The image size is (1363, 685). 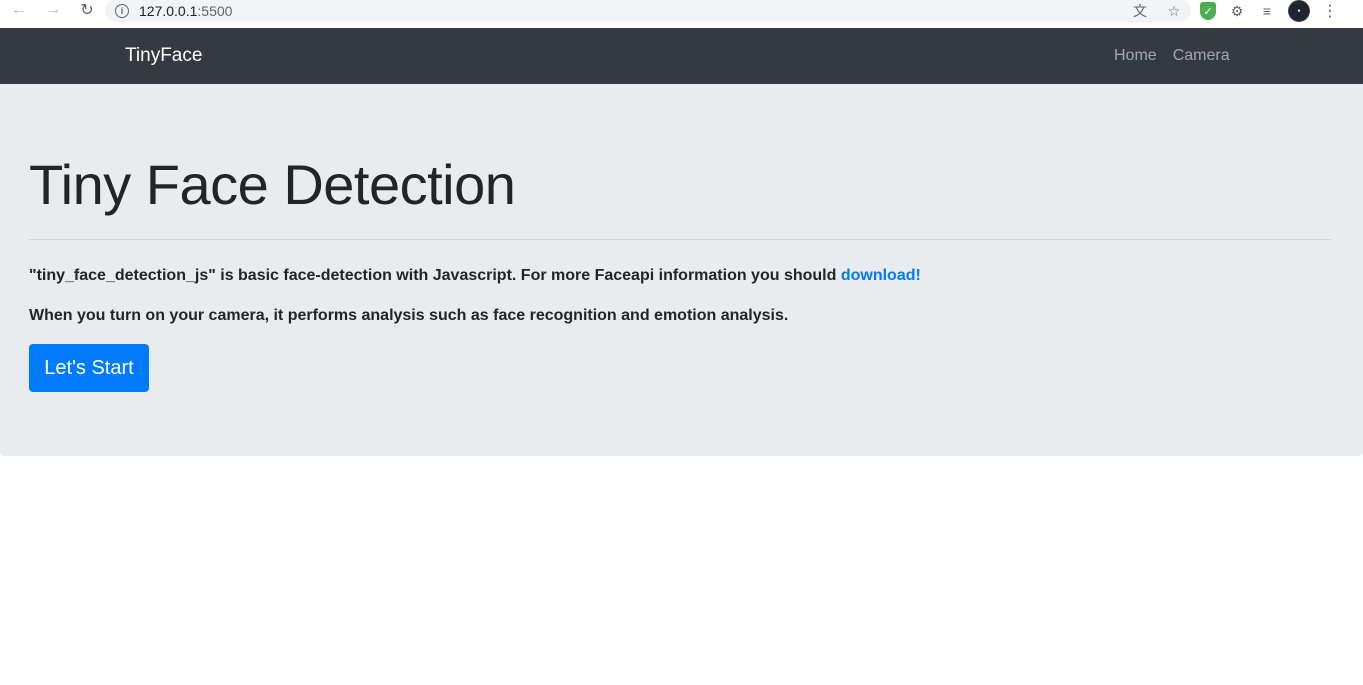 I want to click on forward-icon: →, so click(x=53, y=10).